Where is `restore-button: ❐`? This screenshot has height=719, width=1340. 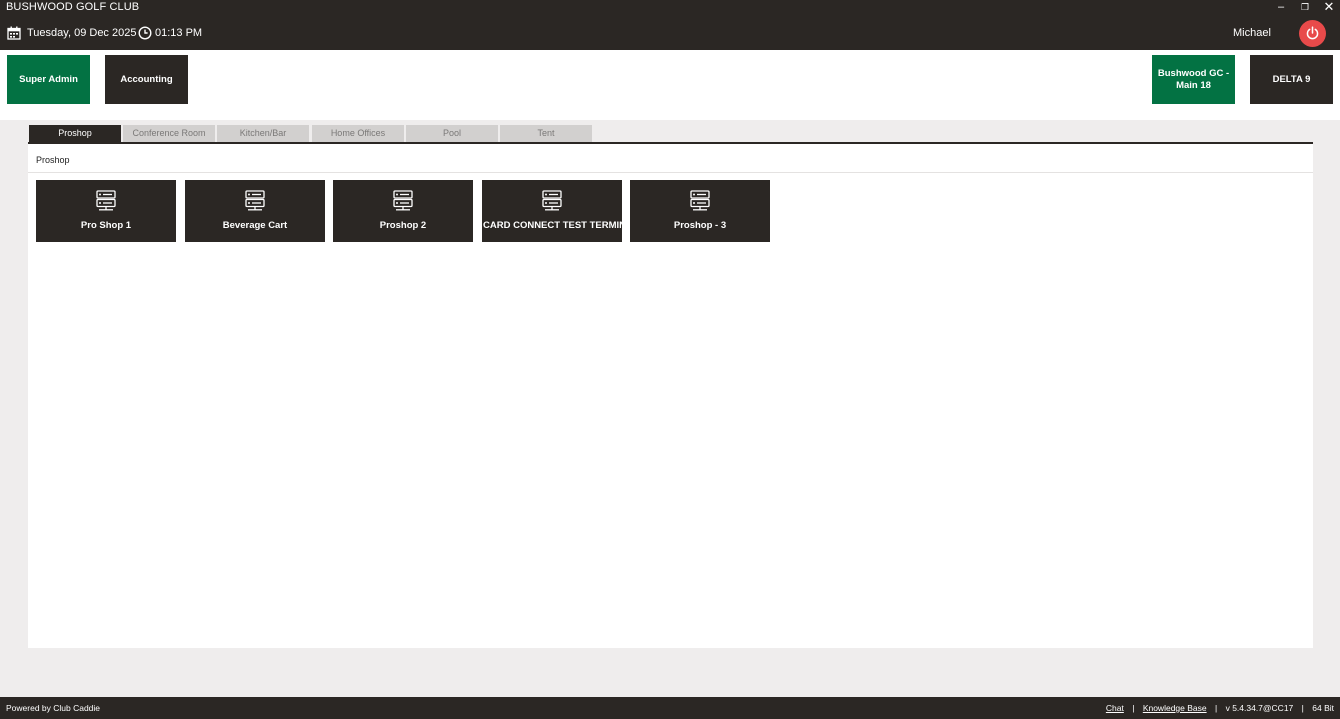 restore-button: ❐ is located at coordinates (1305, 8).